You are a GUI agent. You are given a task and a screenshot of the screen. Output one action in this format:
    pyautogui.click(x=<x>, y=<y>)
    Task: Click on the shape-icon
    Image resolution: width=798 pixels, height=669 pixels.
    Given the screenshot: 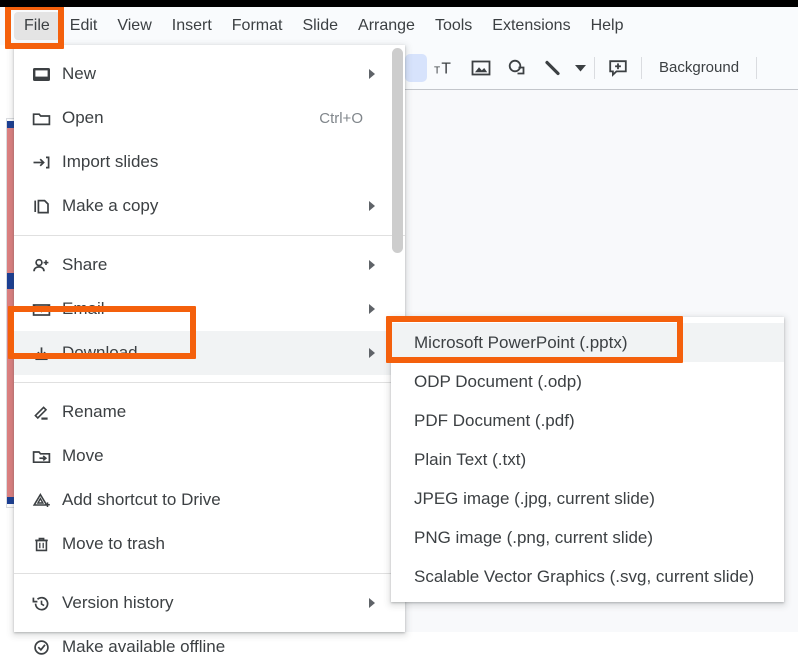 What is the action you would take?
    pyautogui.click(x=517, y=68)
    